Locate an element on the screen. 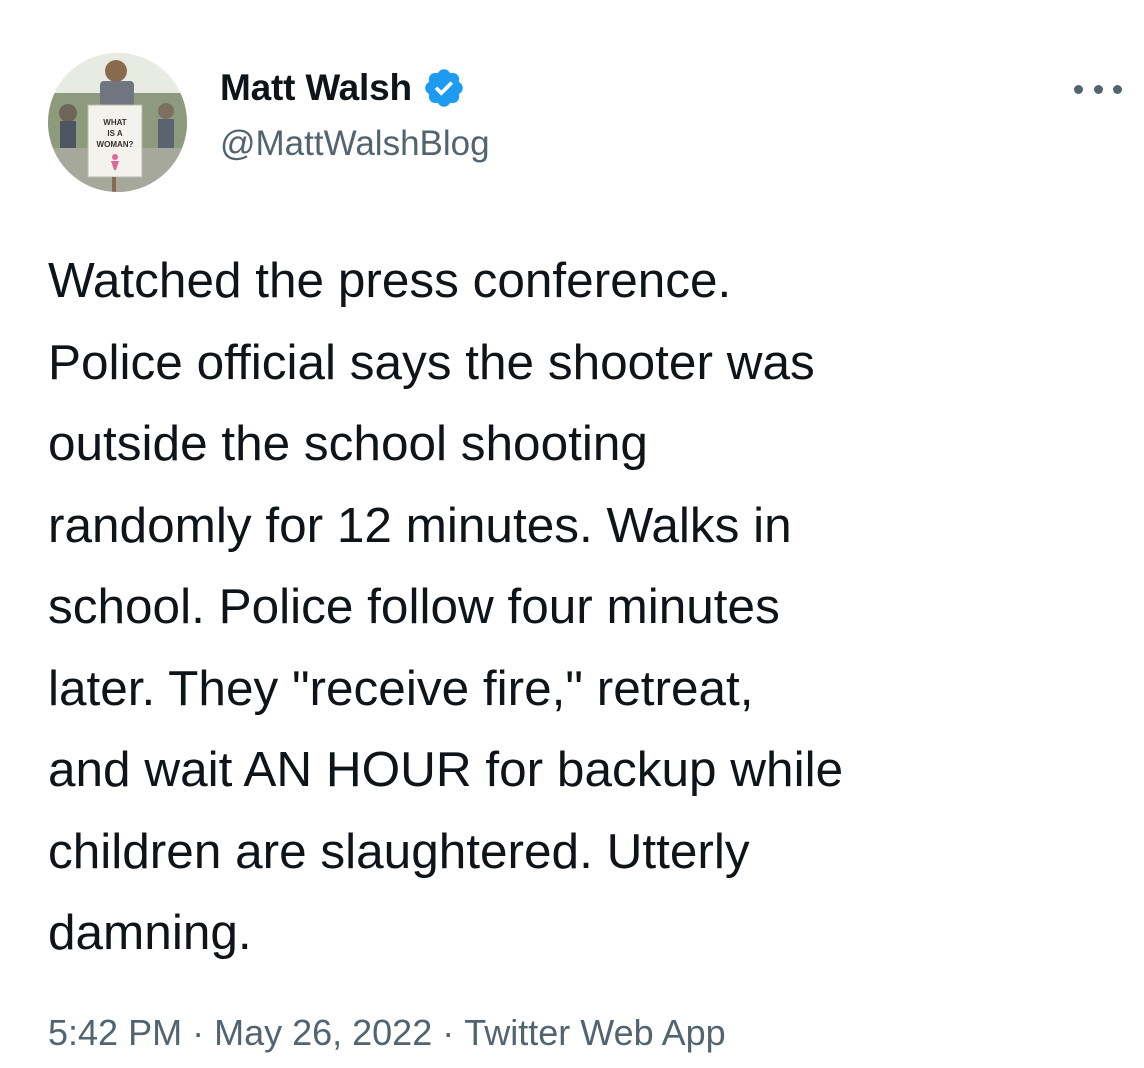  author-name-row: Matt Walsh is located at coordinates (355, 88).